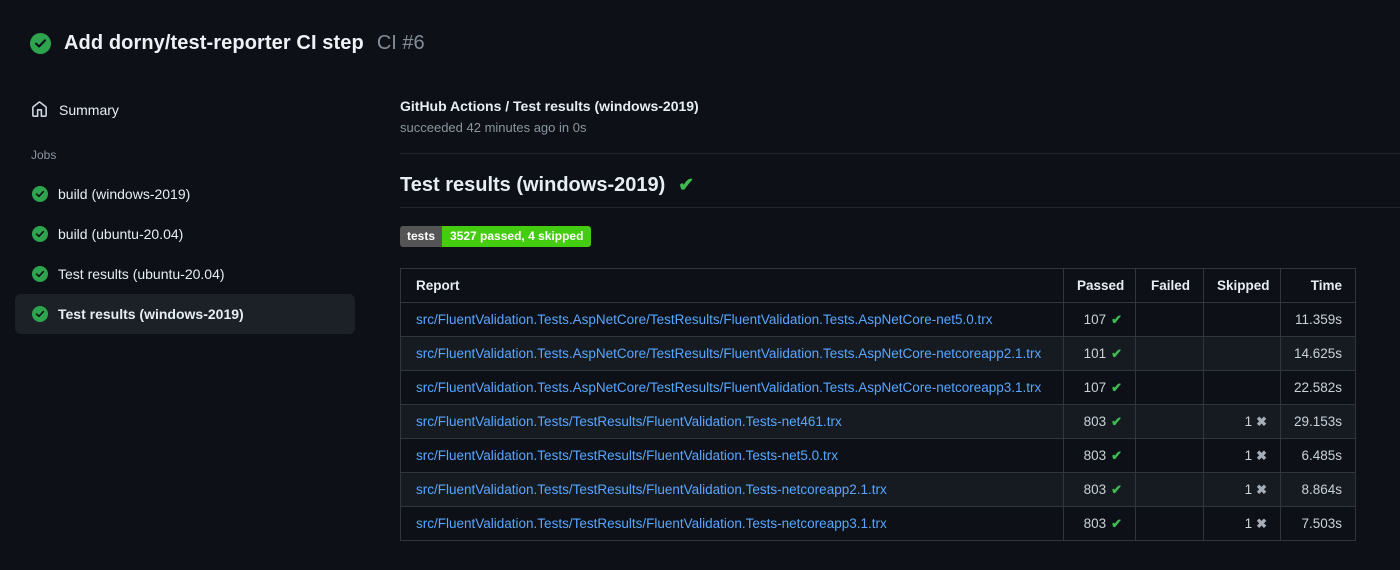 This screenshot has width=1400, height=570. I want to click on summary-label: Summary, so click(89, 109).